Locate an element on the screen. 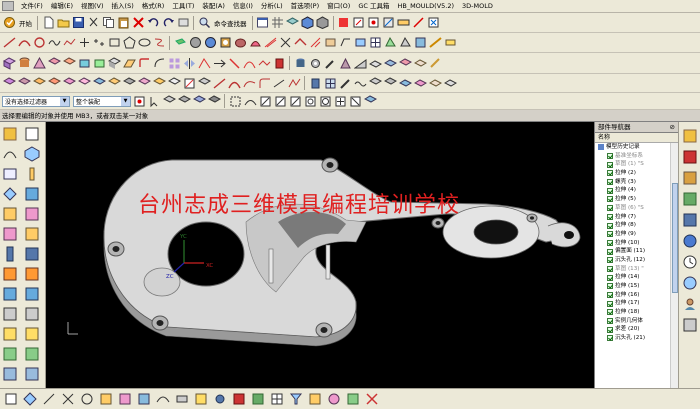 This screenshot has width=700, height=409. split-icon is located at coordinates (315, 43).